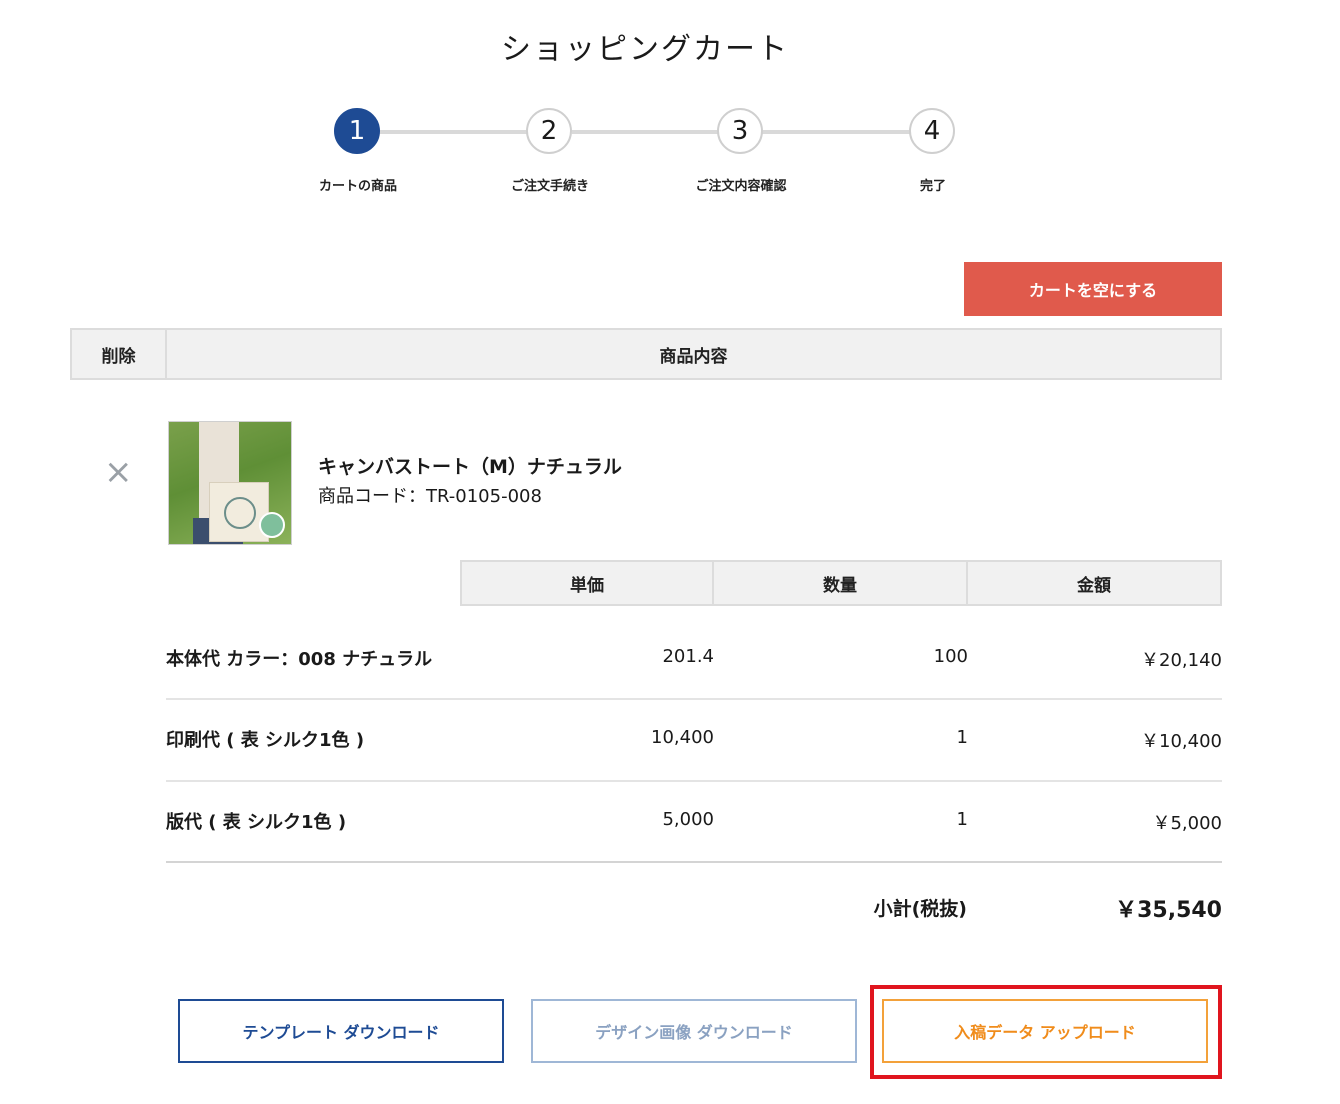  Describe the element at coordinates (265, 740) in the screenshot. I see `line-item-label: 印刷代 ( 表 シルク1色 )` at that location.